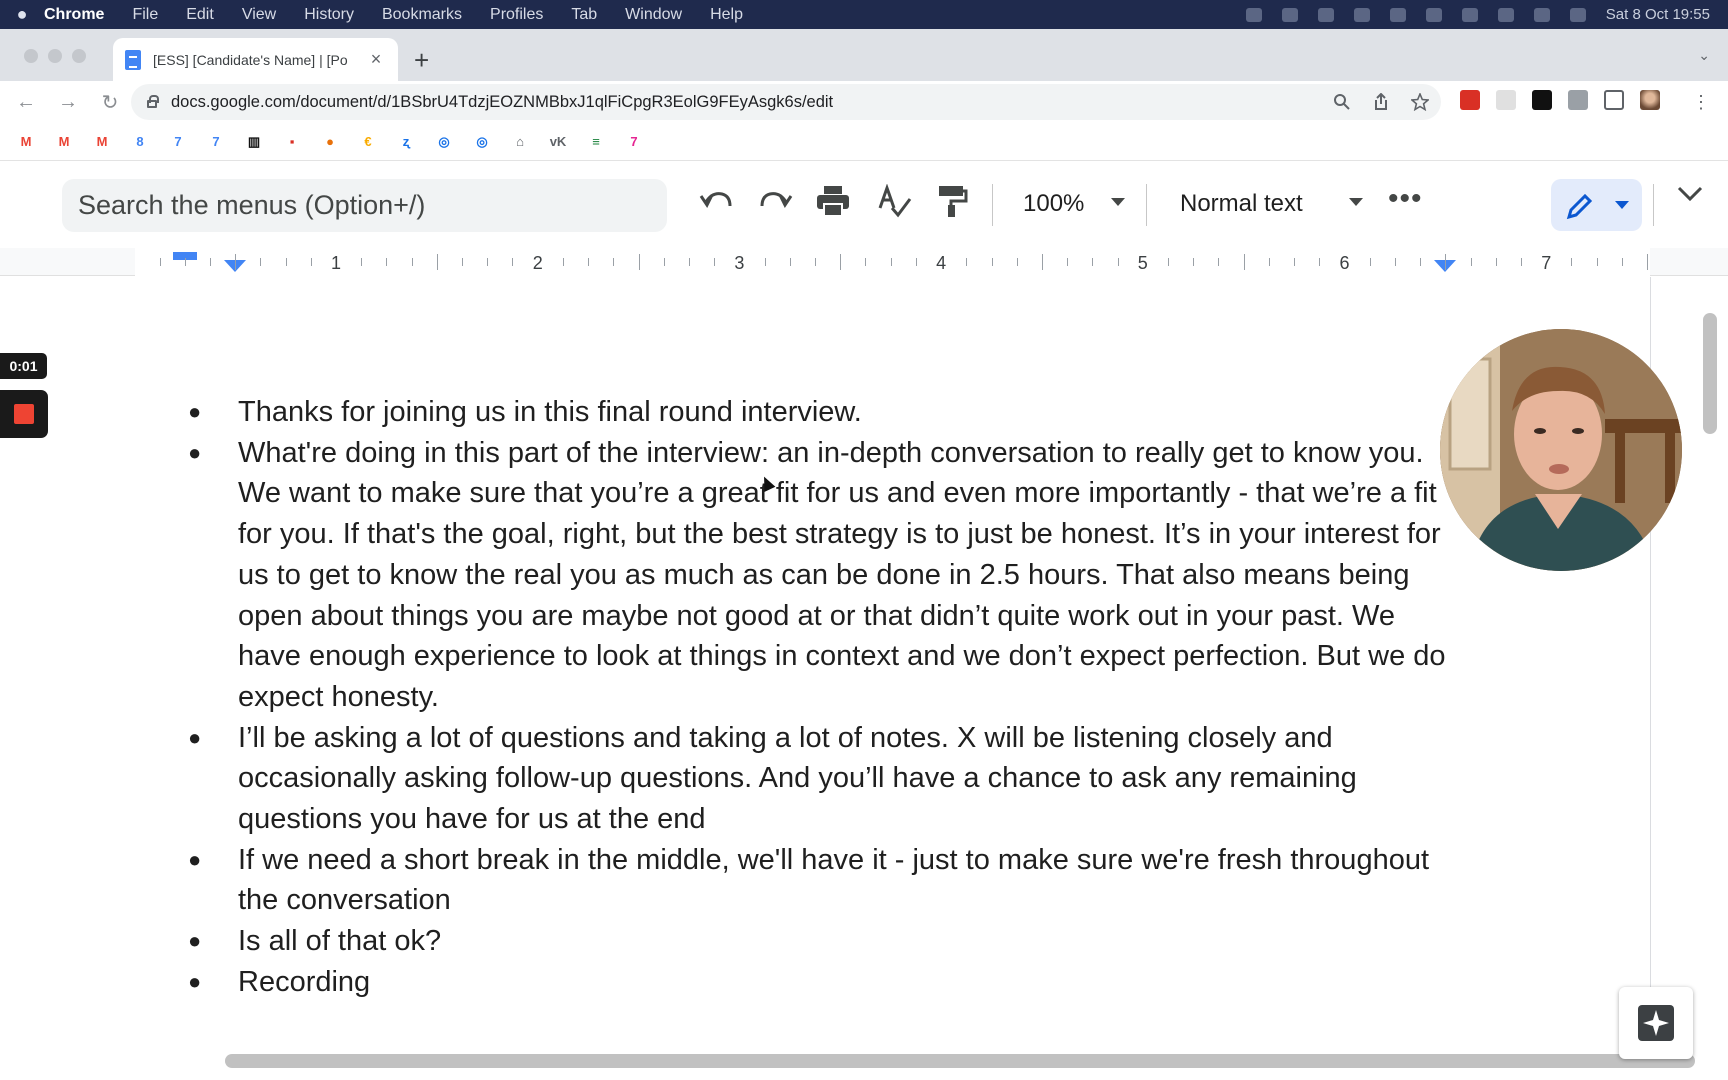  What do you see at coordinates (55, 56) in the screenshot?
I see `minimize-window-button` at bounding box center [55, 56].